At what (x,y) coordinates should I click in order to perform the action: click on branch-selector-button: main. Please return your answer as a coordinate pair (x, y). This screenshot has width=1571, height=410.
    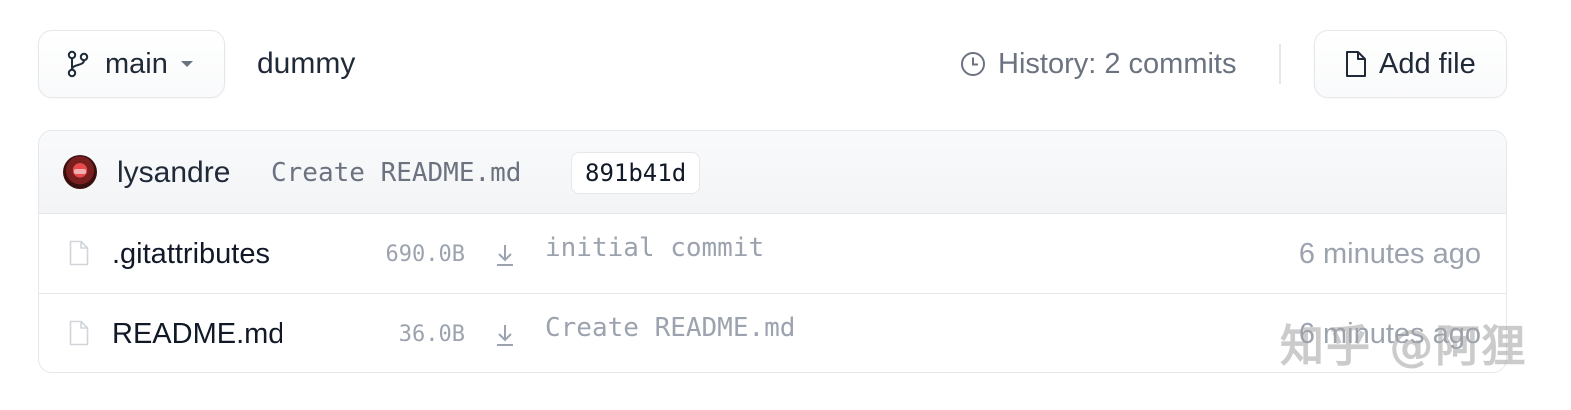
    Looking at the image, I should click on (131, 64).